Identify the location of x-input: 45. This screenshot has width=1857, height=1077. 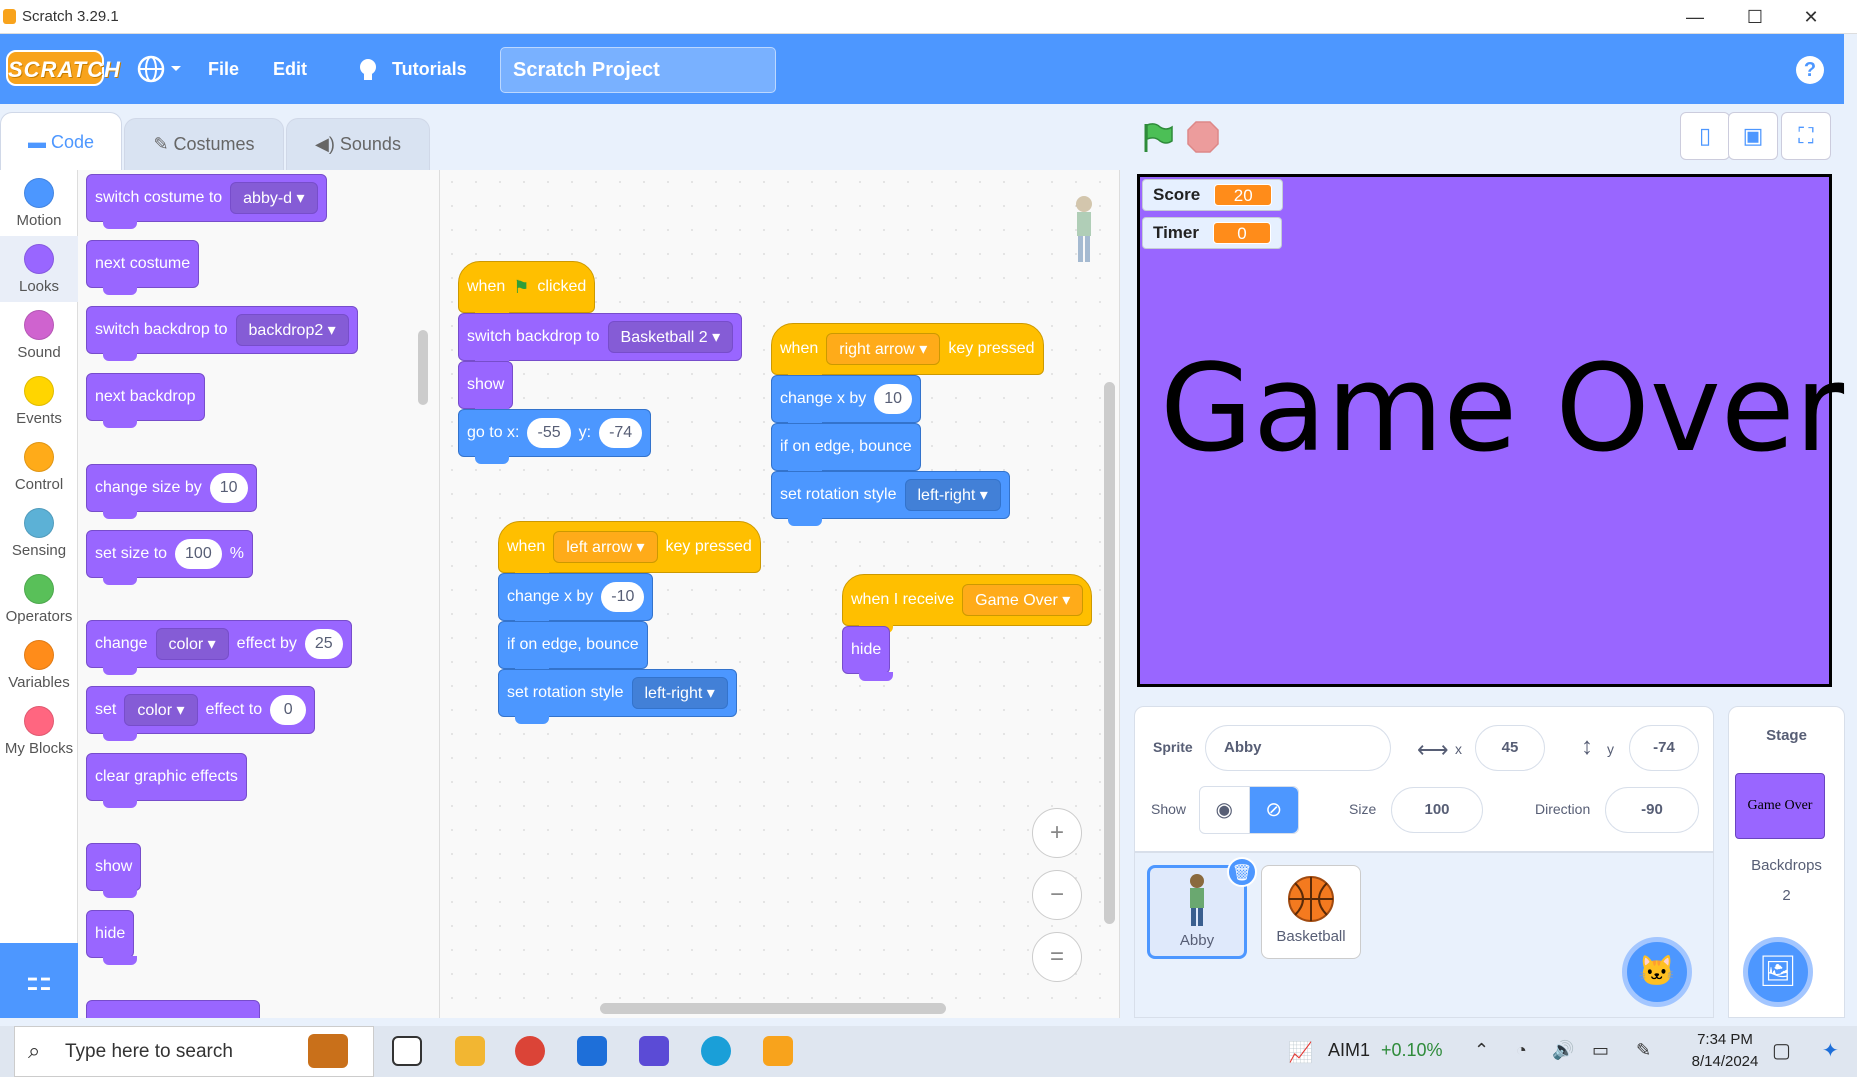
(1510, 748).